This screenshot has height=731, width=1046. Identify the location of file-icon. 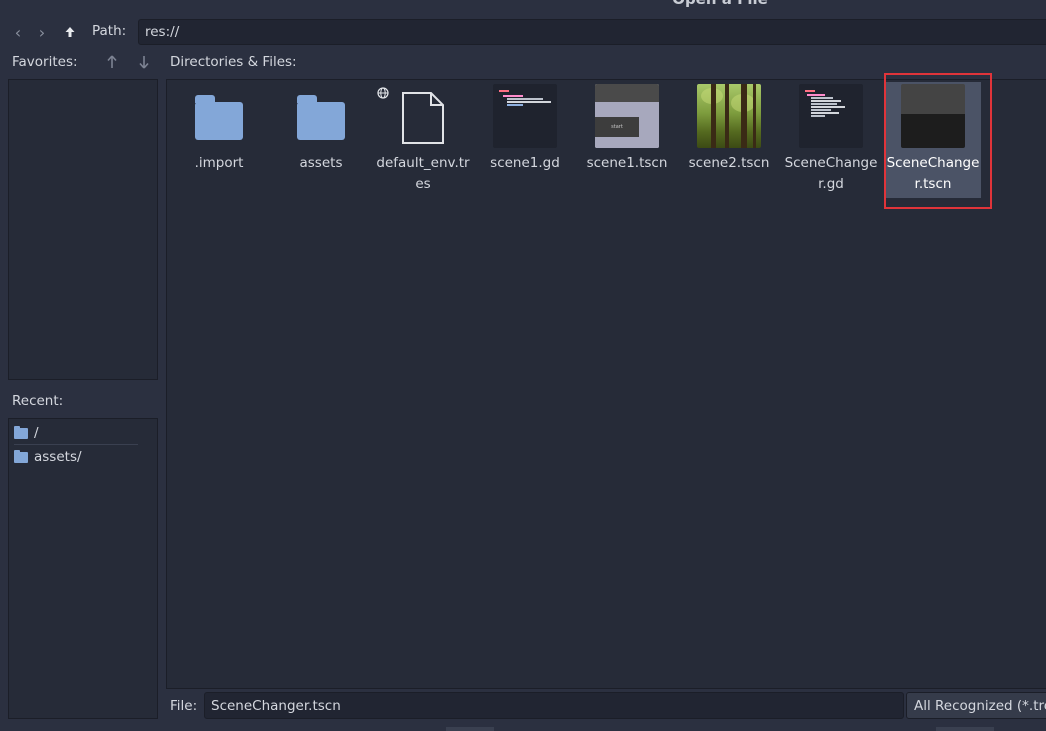
(423, 118).